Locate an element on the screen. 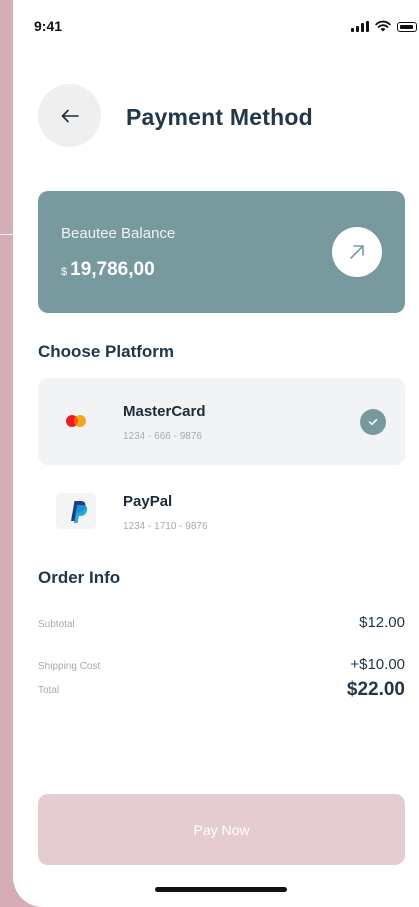 The width and height of the screenshot is (419, 907). pay-now-button: Pay Now is located at coordinates (221, 829).